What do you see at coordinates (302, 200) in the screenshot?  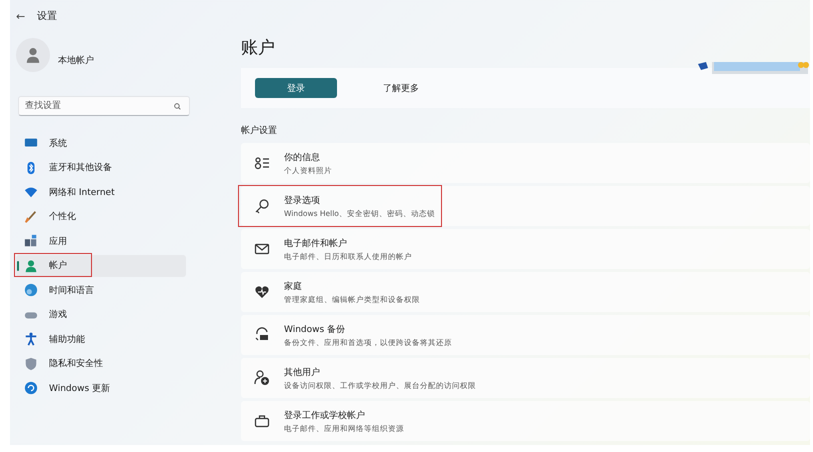 I see `row-title: 登录选项` at bounding box center [302, 200].